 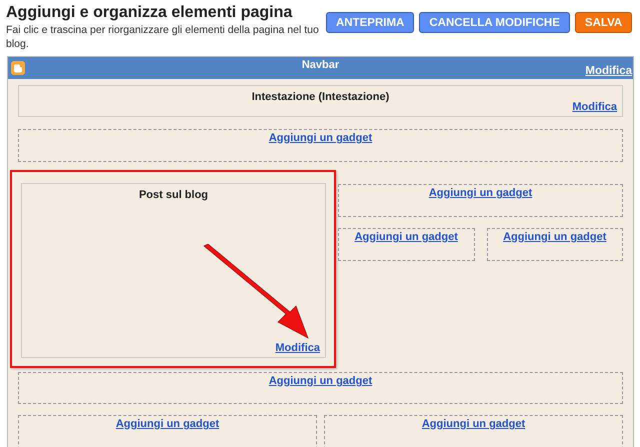 What do you see at coordinates (173, 195) in the screenshot?
I see `widget-title: Post sul blog` at bounding box center [173, 195].